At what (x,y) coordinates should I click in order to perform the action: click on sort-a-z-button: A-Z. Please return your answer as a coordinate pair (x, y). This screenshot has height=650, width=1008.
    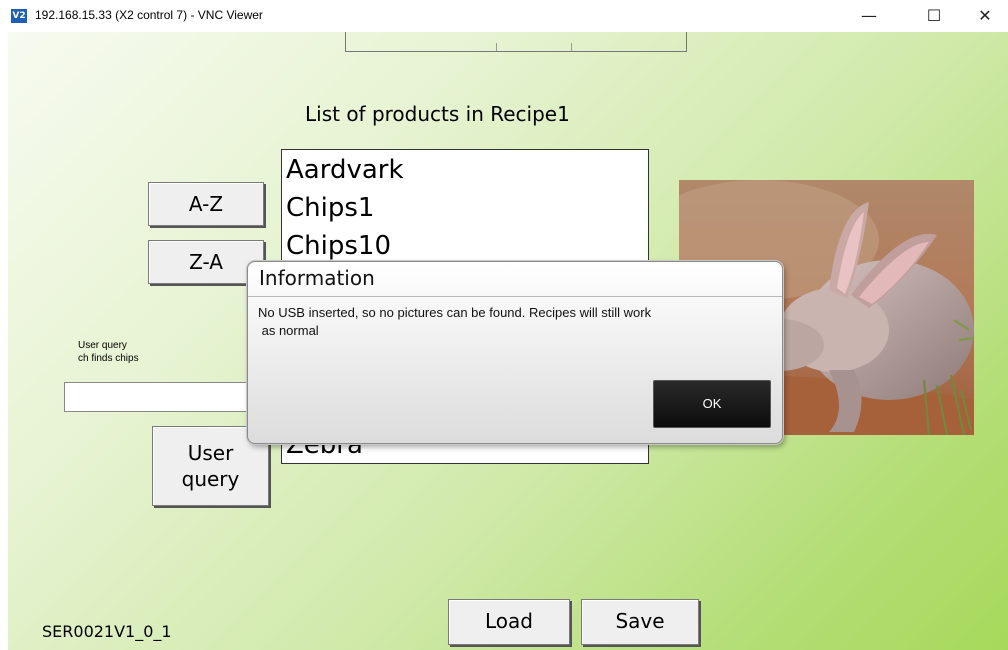
    Looking at the image, I should click on (206, 204).